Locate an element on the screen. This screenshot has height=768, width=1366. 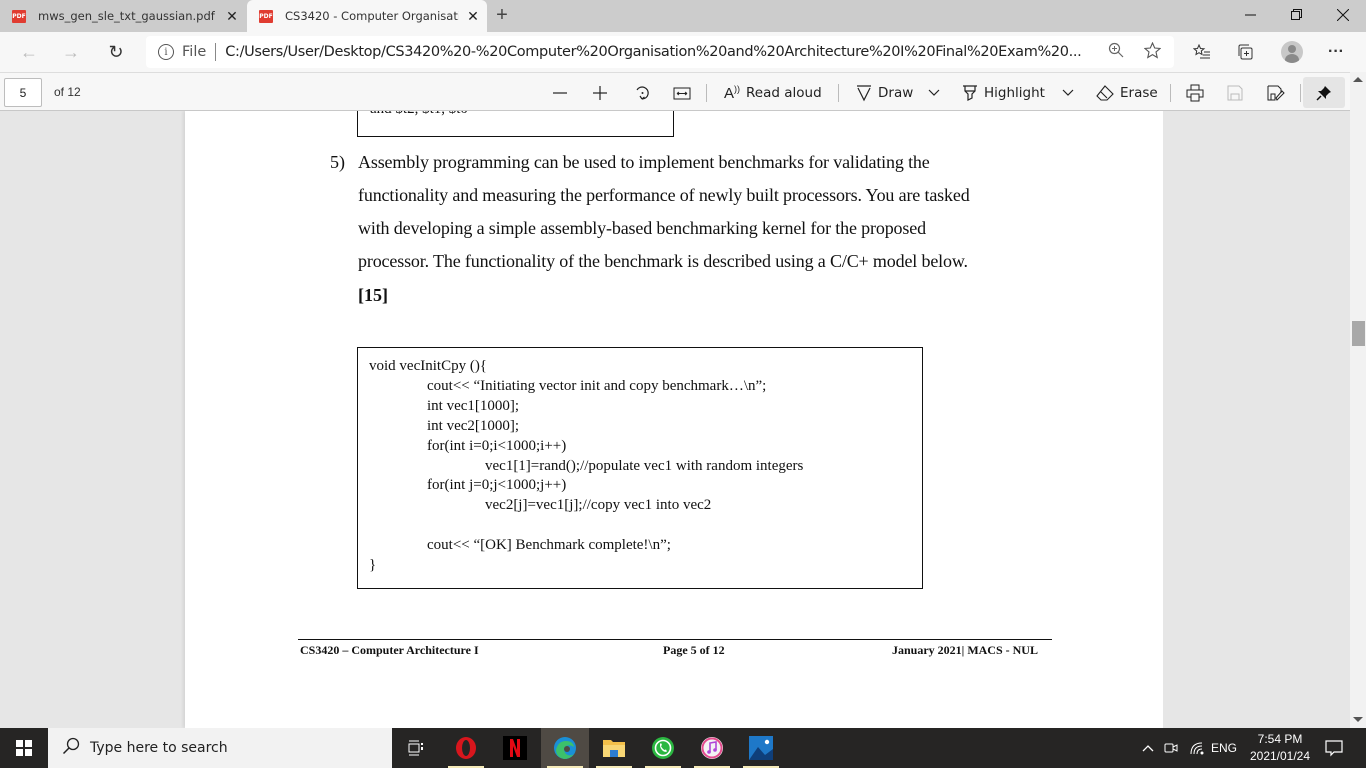
draw-button: Draw is located at coordinates (884, 93).